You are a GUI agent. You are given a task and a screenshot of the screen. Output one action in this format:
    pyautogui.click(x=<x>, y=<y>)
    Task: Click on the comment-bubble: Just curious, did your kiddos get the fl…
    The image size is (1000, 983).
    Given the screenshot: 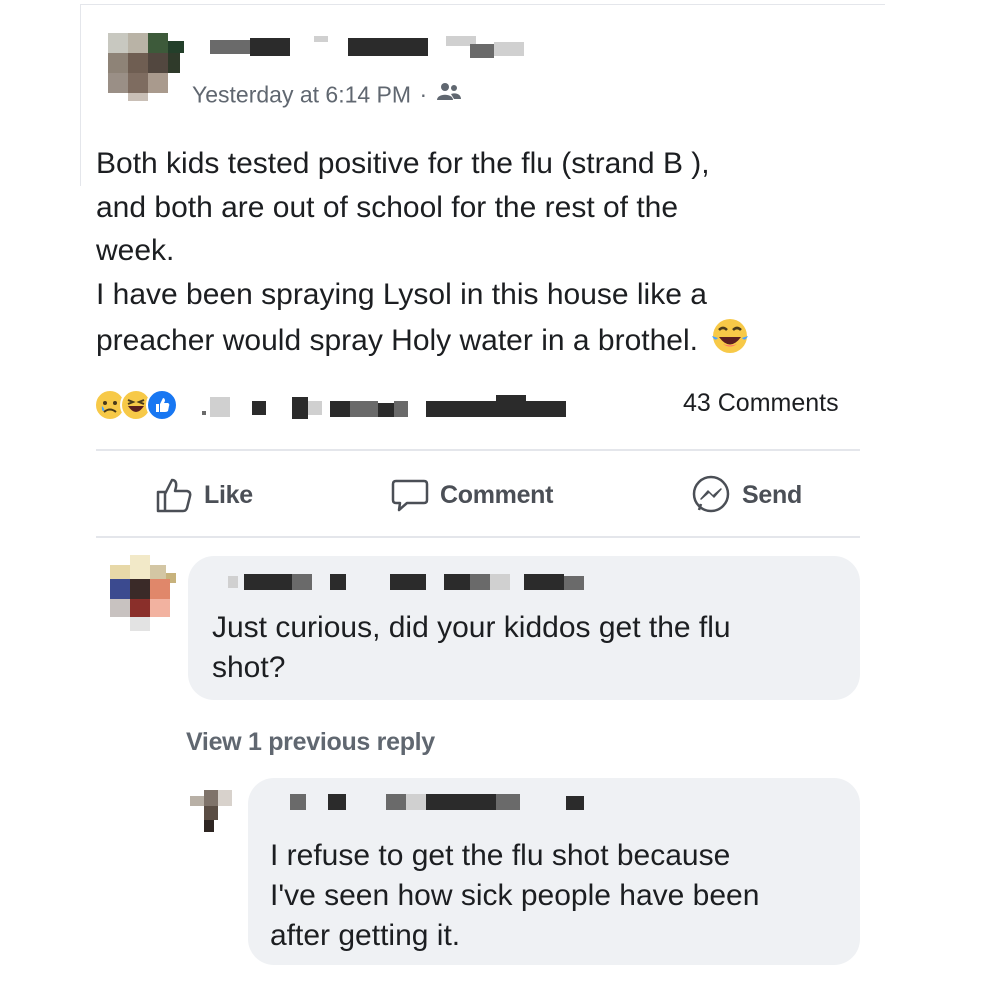 What is the action you would take?
    pyautogui.click(x=524, y=628)
    